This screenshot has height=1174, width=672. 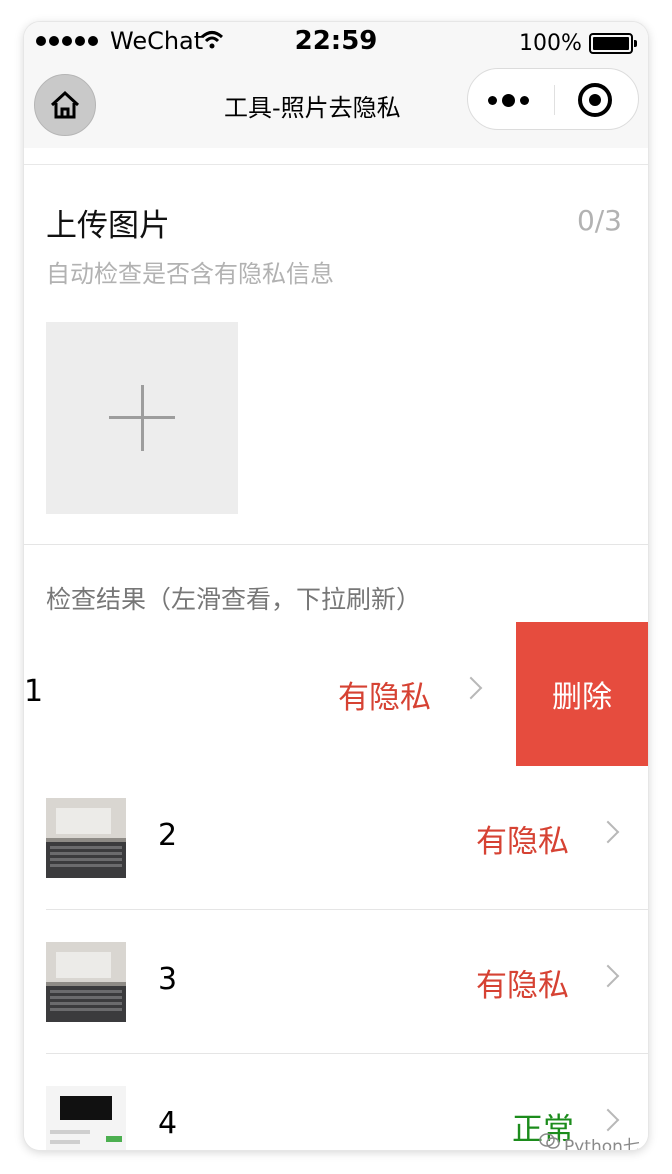 What do you see at coordinates (142, 418) in the screenshot?
I see `add-image-button` at bounding box center [142, 418].